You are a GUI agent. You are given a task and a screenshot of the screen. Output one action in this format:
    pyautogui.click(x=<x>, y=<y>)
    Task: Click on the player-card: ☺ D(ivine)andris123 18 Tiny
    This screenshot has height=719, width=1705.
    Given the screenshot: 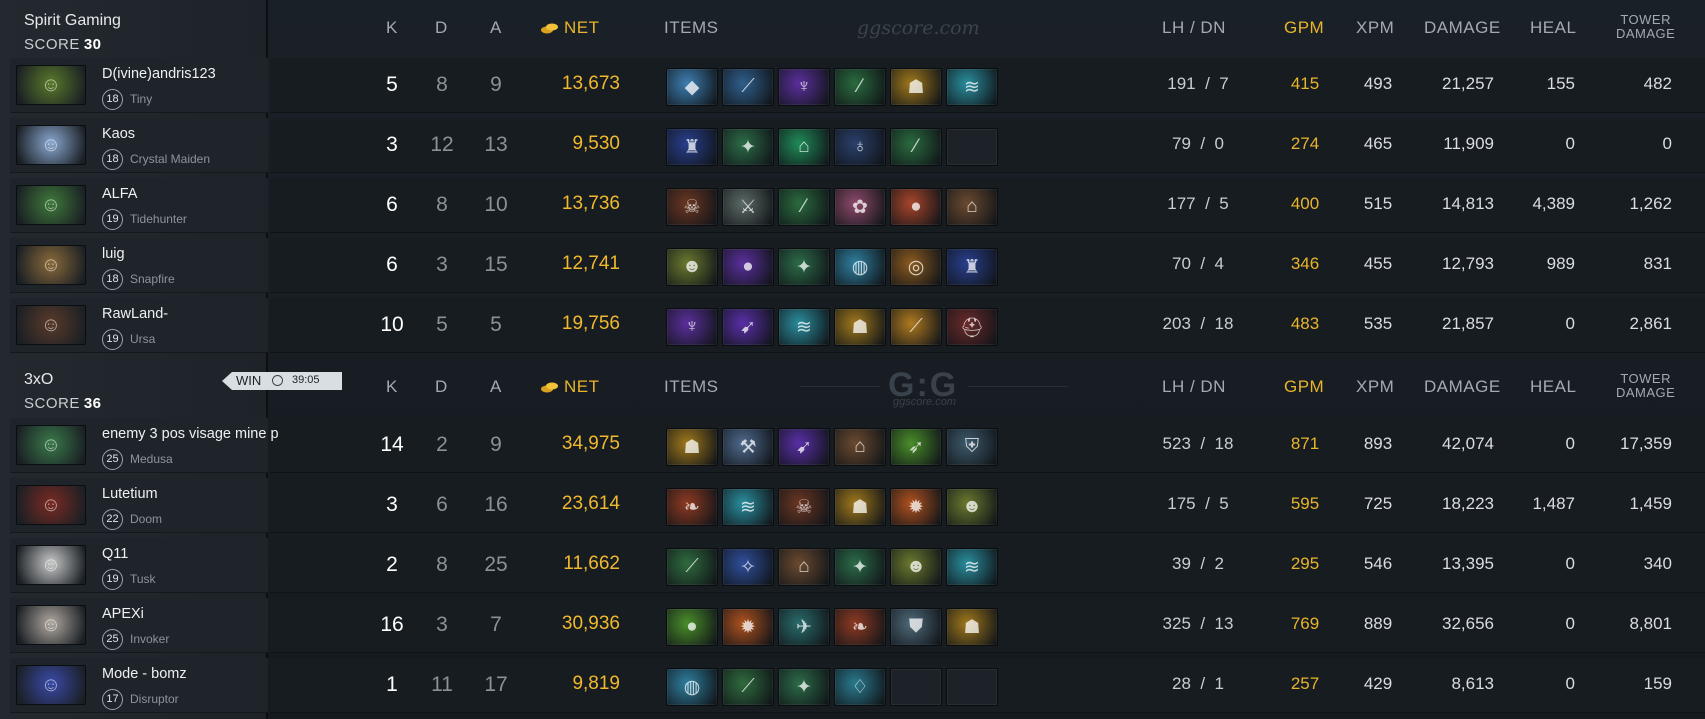 What is the action you would take?
    pyautogui.click(x=139, y=85)
    